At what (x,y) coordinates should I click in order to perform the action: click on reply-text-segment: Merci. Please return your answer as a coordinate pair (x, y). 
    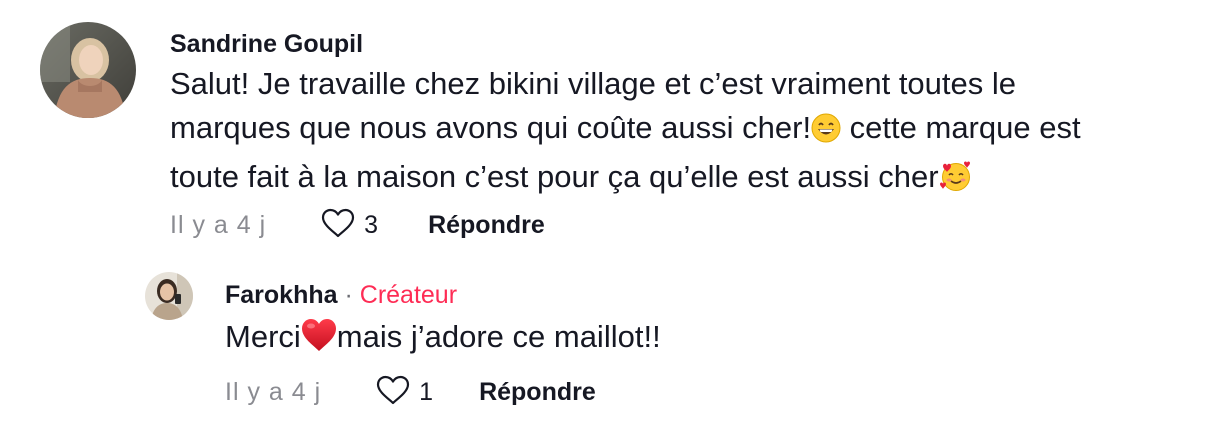
    Looking at the image, I should click on (263, 336).